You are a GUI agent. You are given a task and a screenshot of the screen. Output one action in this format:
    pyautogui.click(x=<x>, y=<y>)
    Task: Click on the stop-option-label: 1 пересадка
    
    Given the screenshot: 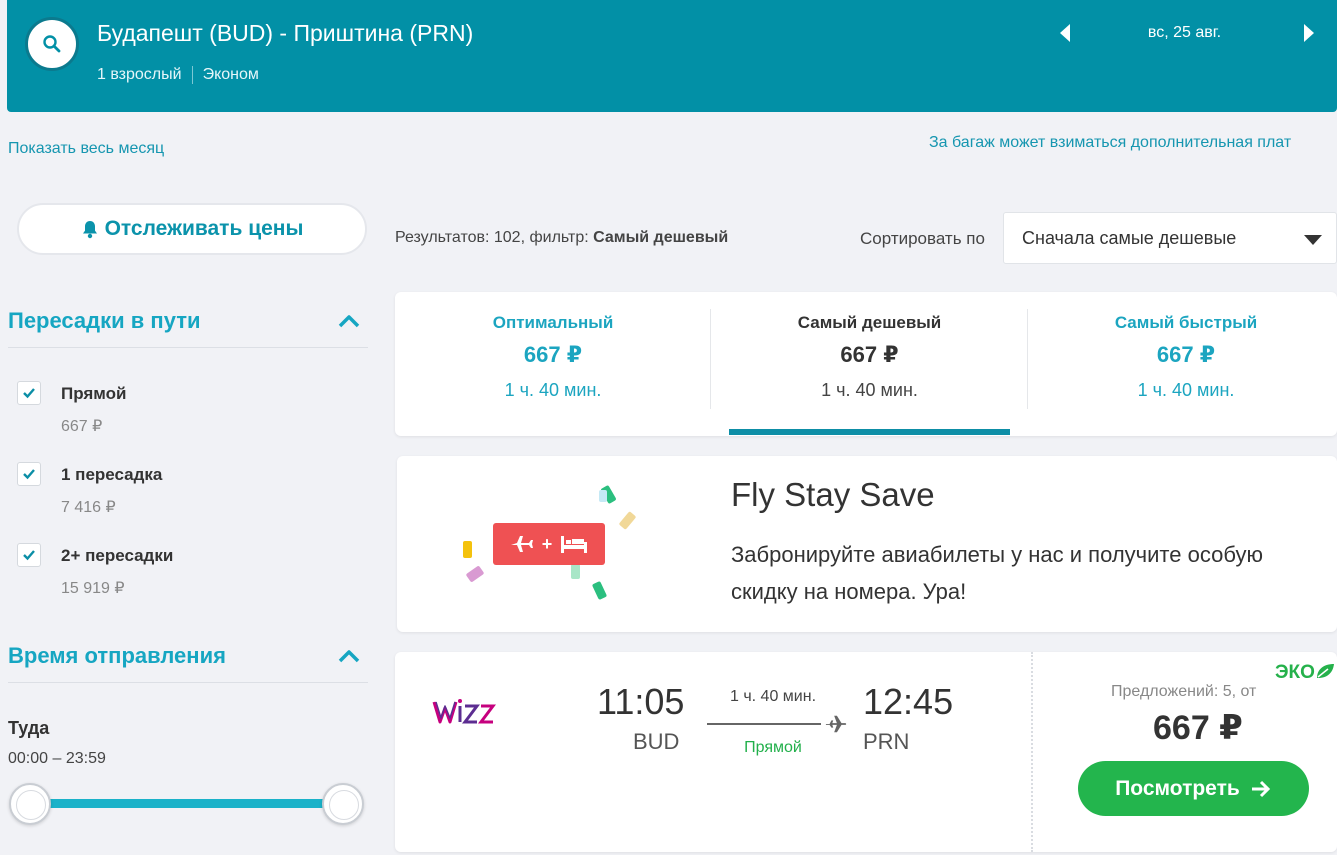 What is the action you would take?
    pyautogui.click(x=111, y=475)
    